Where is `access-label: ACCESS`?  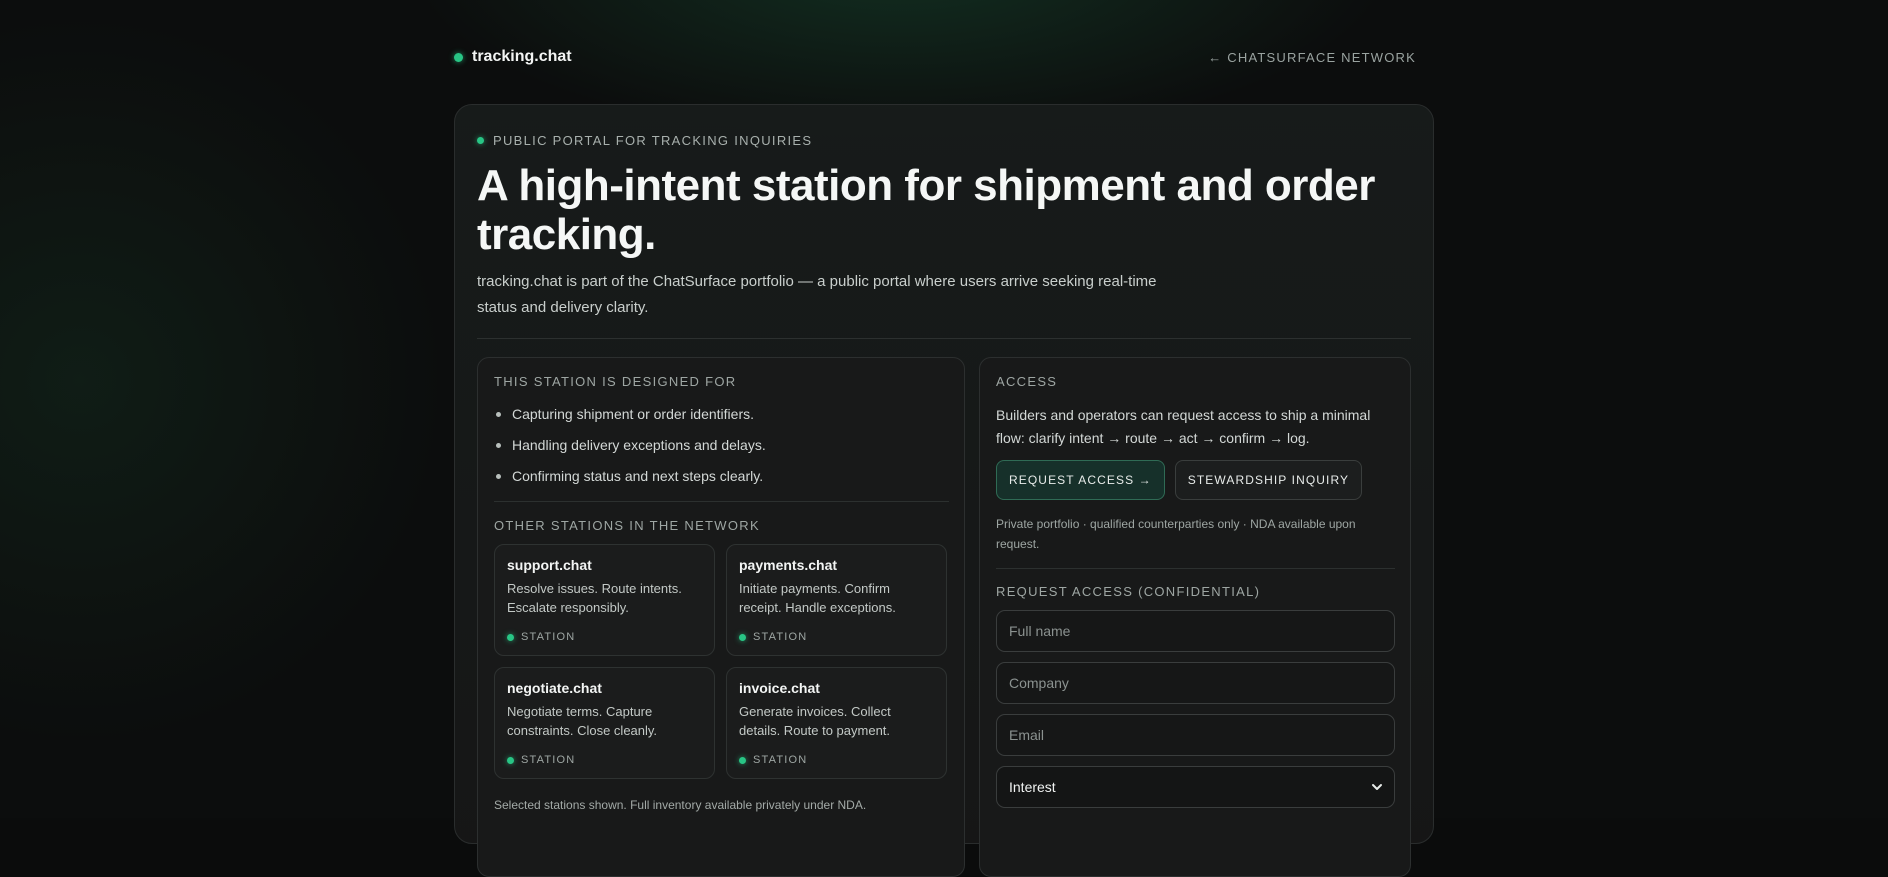 access-label: ACCESS is located at coordinates (1027, 381).